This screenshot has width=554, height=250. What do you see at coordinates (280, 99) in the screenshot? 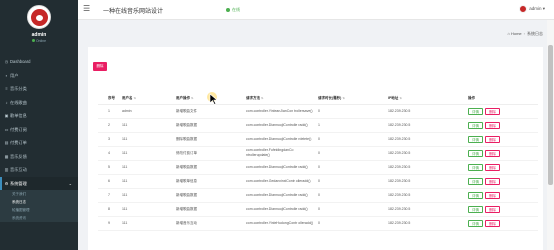
I see `column-header-method: 请求方法⇅` at bounding box center [280, 99].